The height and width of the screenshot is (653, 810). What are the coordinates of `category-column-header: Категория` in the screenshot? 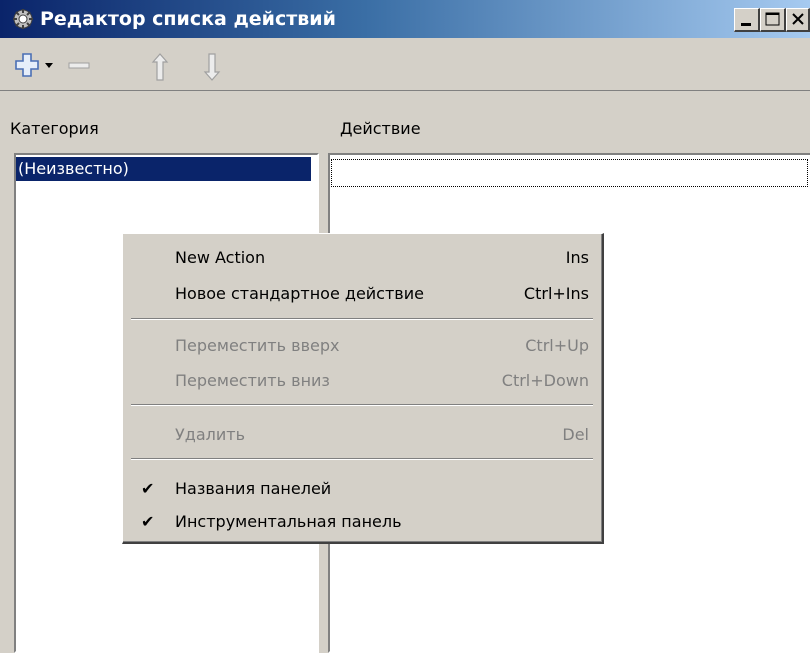 It's located at (54, 128).